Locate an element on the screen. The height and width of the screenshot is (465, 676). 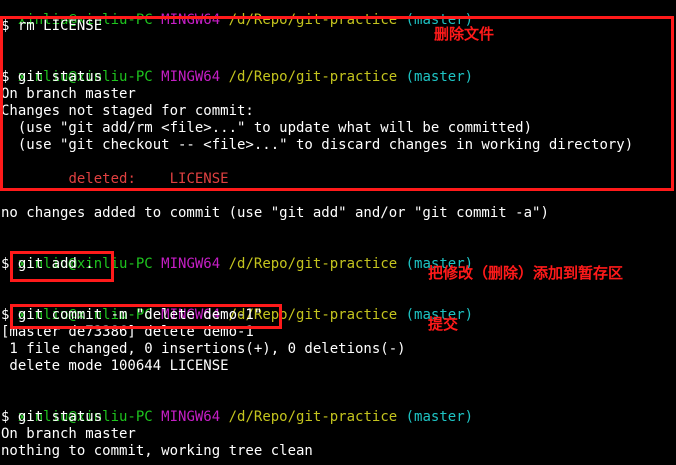
prompt-branch: (master) is located at coordinates (439, 417).